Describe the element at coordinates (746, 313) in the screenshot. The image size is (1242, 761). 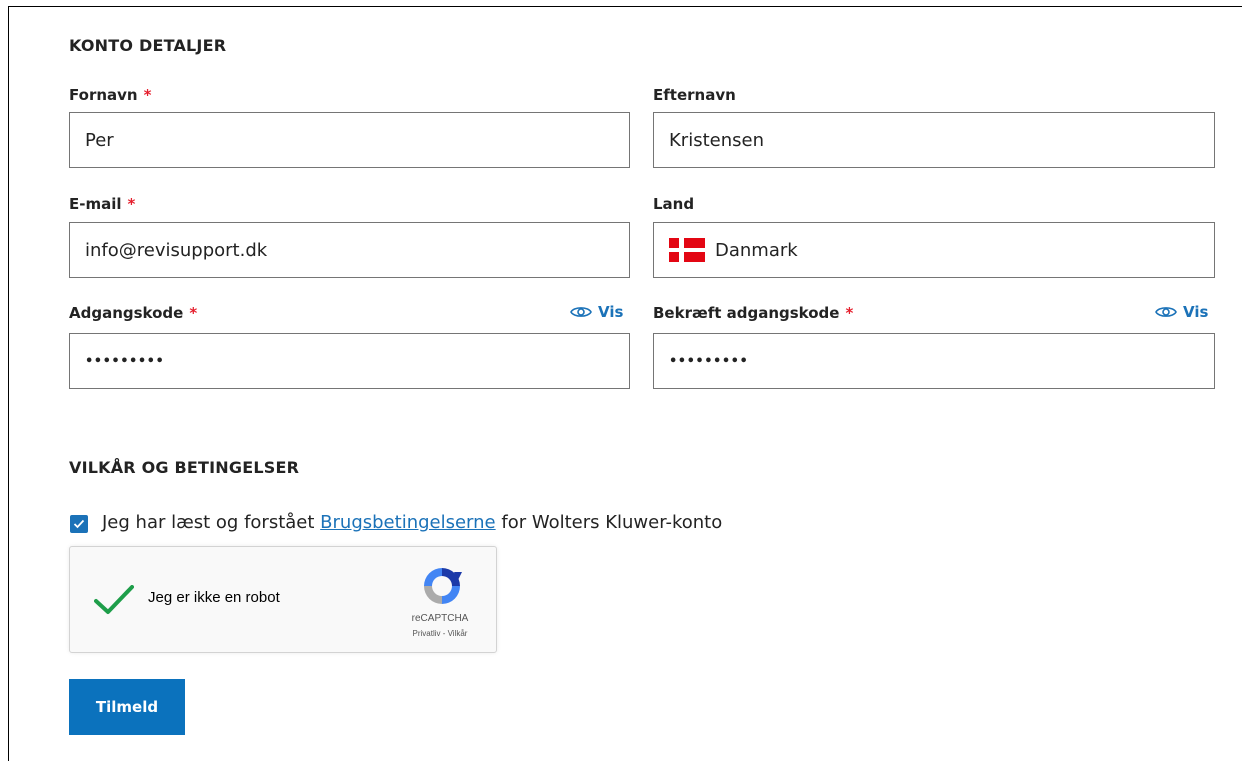
I see `confirm-password-label-text: Bekræft adgangskode` at that location.